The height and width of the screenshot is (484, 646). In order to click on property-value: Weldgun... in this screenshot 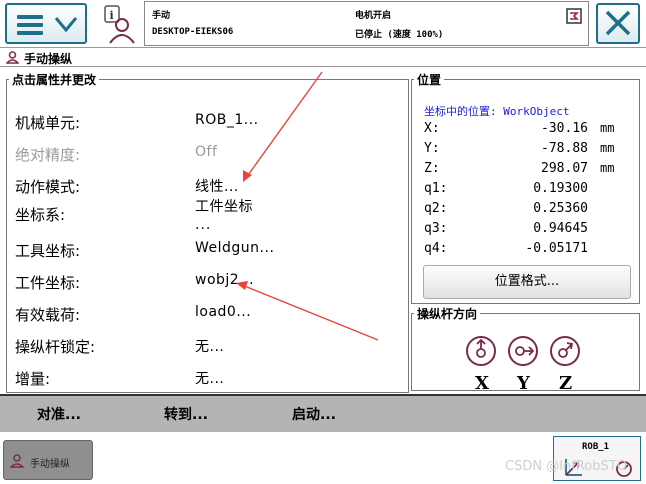, I will do `click(235, 248)`.